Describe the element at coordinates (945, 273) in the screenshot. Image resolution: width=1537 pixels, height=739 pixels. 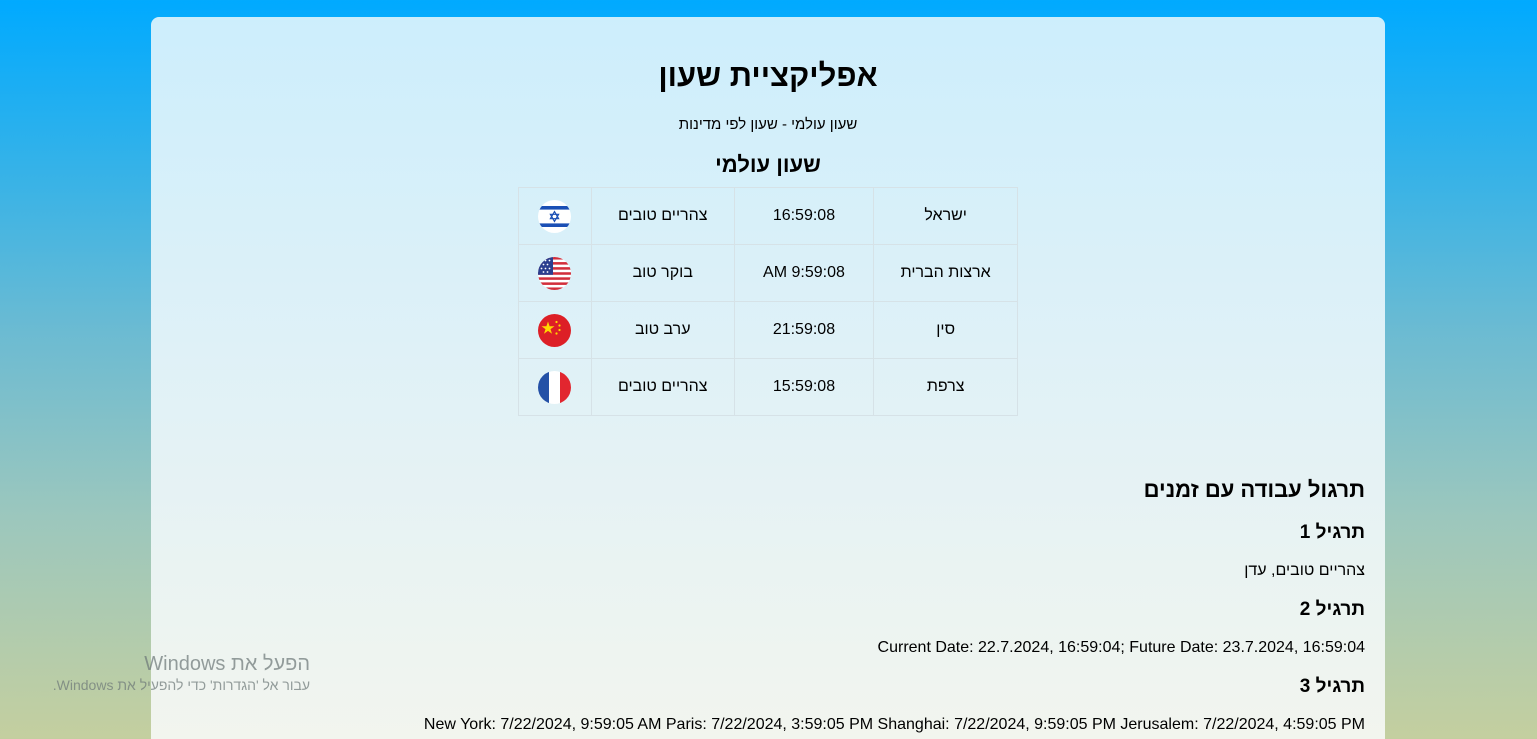
I see `country-cell: ארצות הברית` at that location.